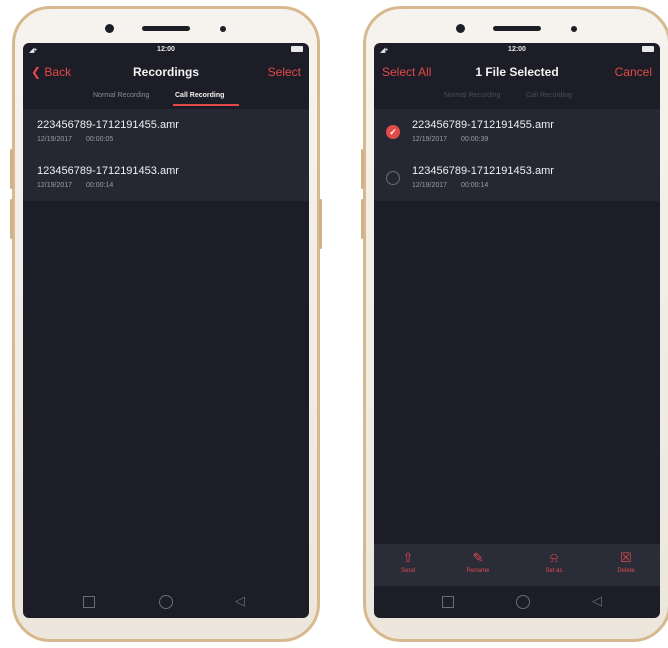  What do you see at coordinates (517, 565) in the screenshot?
I see `action-bar: ⇧ Send ✎ Rename ⍾ Set as ☒ Delete` at bounding box center [517, 565].